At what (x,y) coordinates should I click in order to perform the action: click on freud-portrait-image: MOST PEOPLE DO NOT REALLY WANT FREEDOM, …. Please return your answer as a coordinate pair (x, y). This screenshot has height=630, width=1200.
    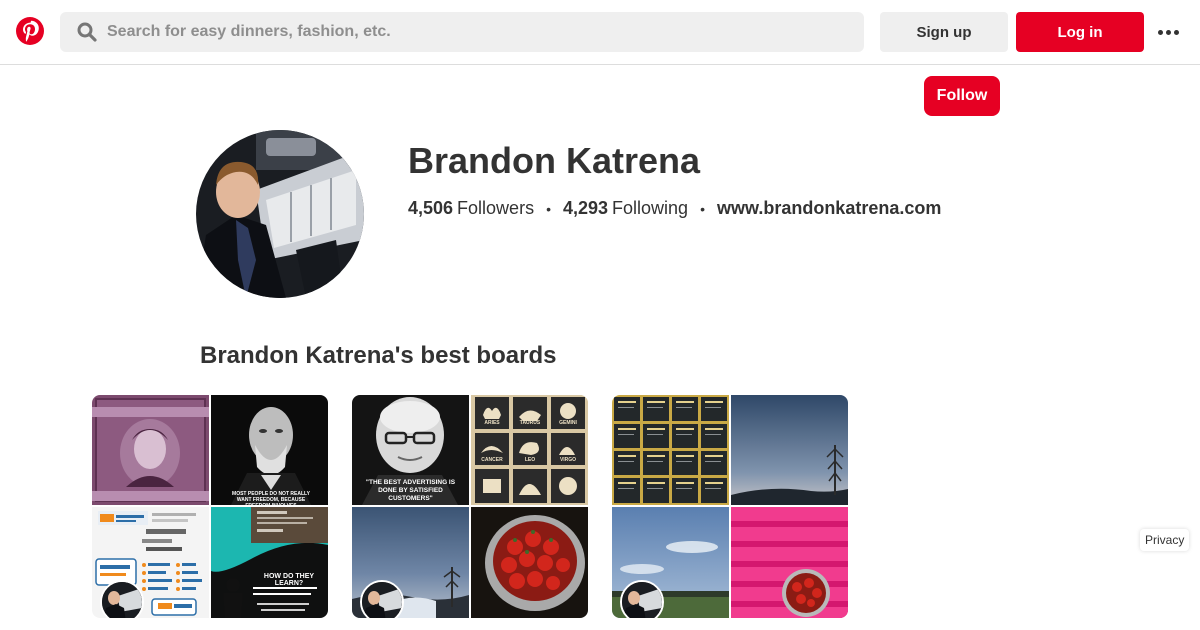
    Looking at the image, I should click on (269, 450).